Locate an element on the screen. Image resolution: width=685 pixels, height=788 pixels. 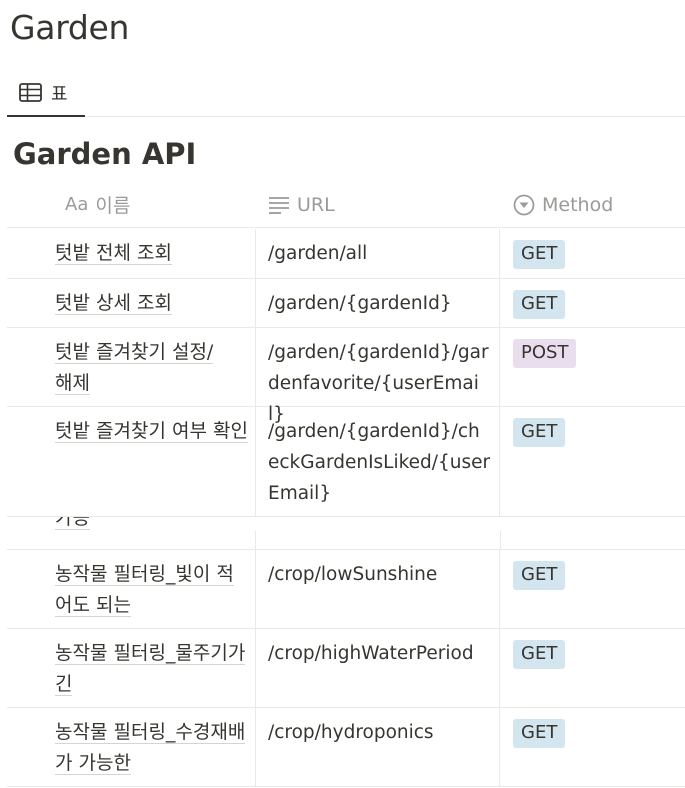
row-url: /crop/lowSunshine is located at coordinates (353, 574).